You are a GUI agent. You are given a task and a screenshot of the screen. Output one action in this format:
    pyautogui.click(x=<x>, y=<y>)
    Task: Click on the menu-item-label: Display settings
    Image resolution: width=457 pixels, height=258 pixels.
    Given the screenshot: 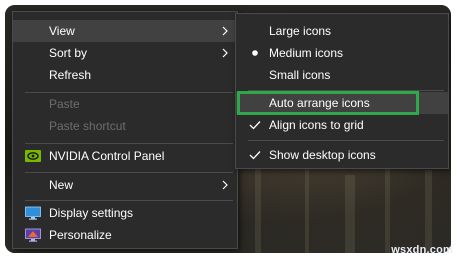 What is the action you would take?
    pyautogui.click(x=91, y=213)
    